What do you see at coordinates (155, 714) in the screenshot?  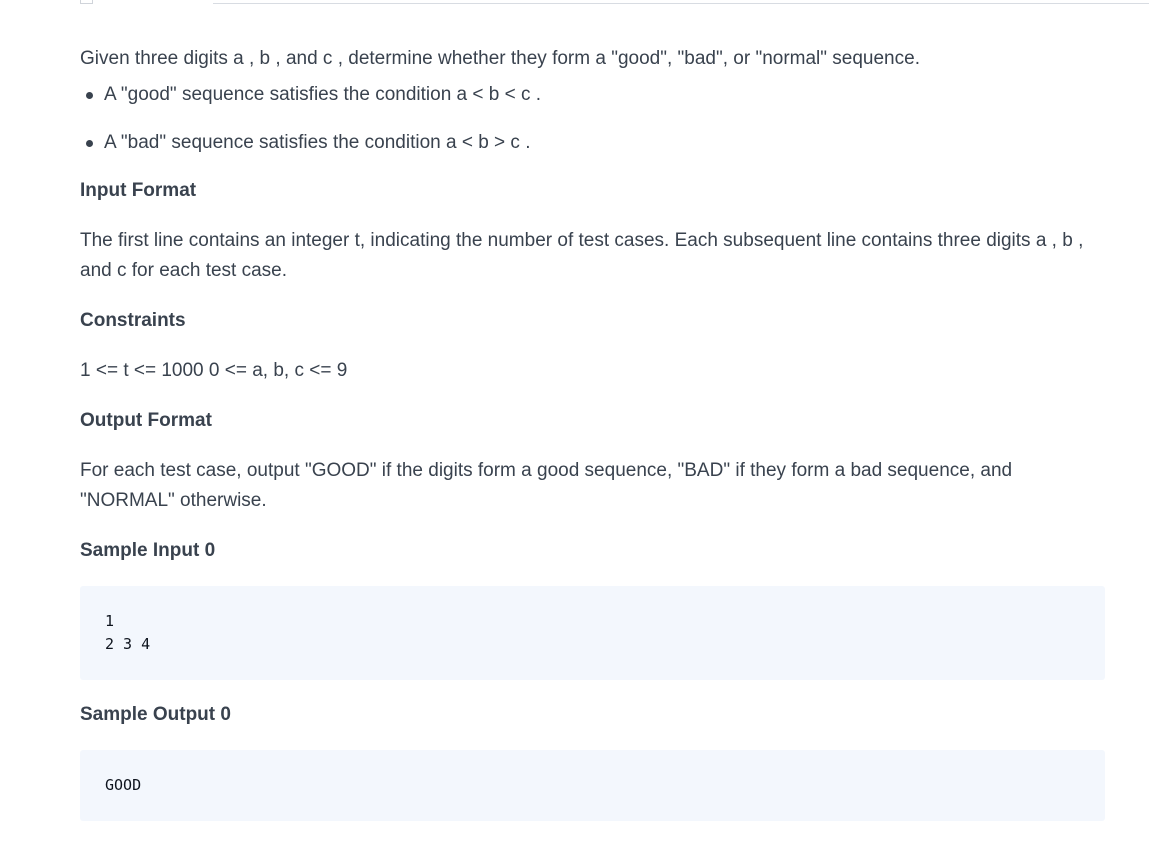 I see `sample-output-heading: Sample Output 0` at bounding box center [155, 714].